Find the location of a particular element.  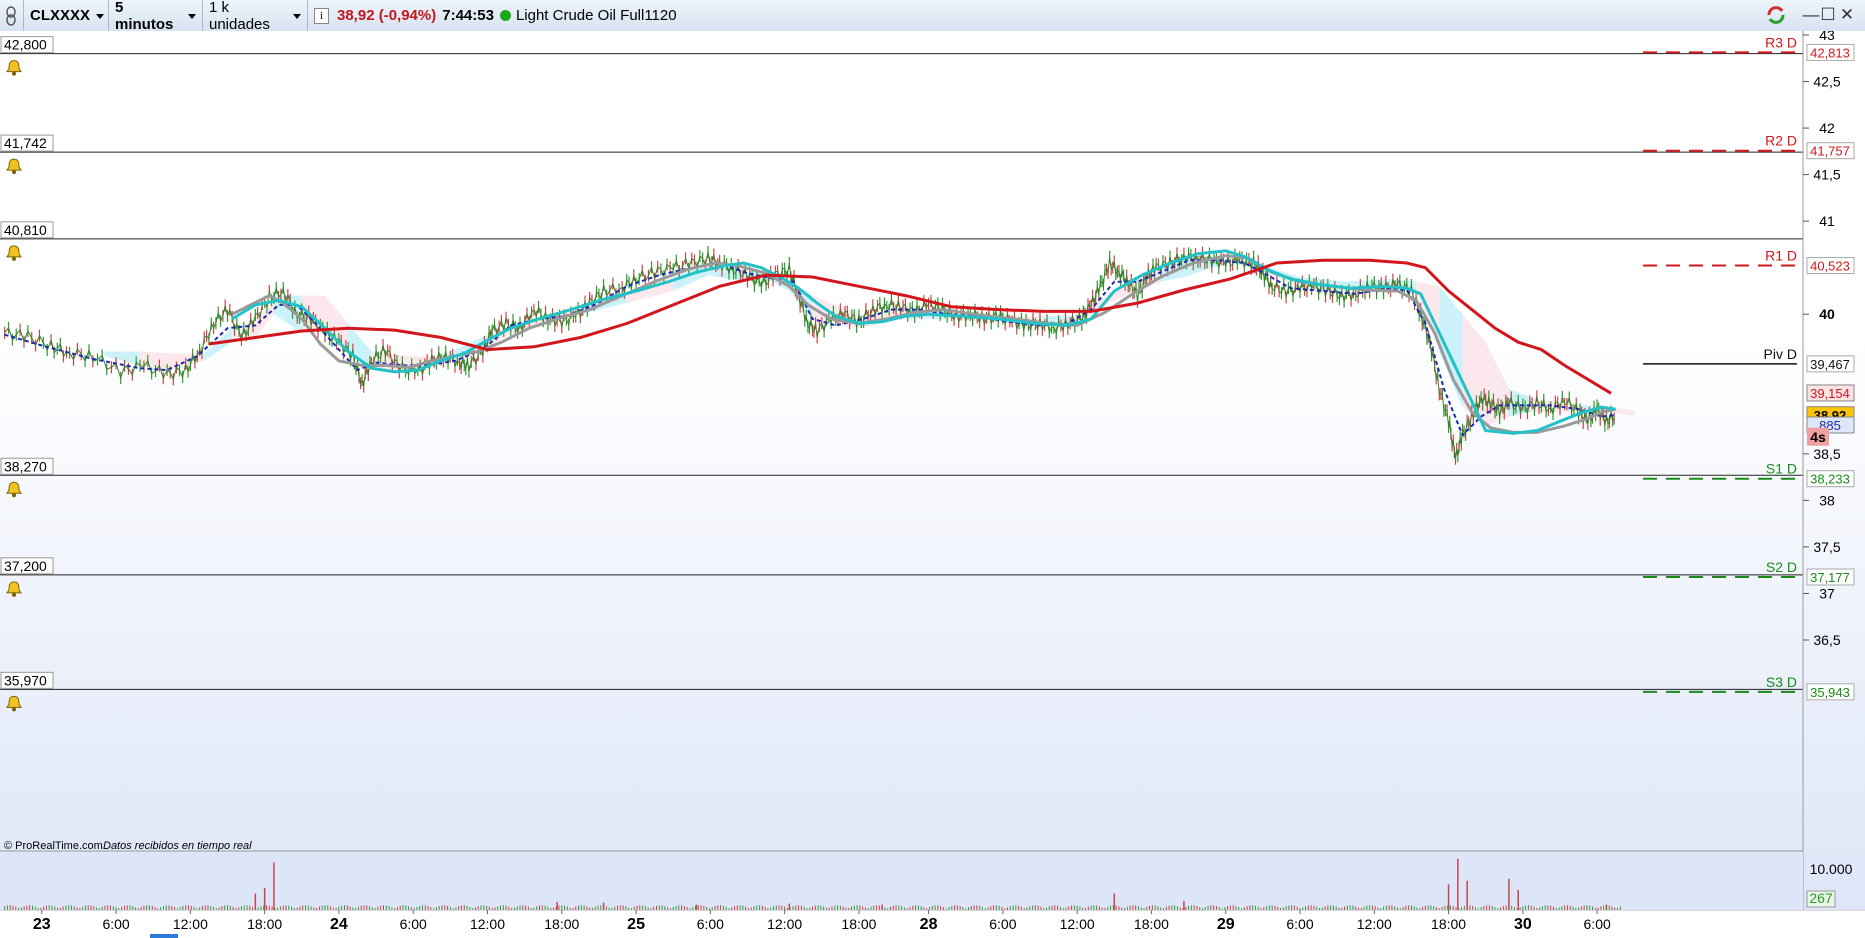

alert-label: 42,800 is located at coordinates (25, 45).